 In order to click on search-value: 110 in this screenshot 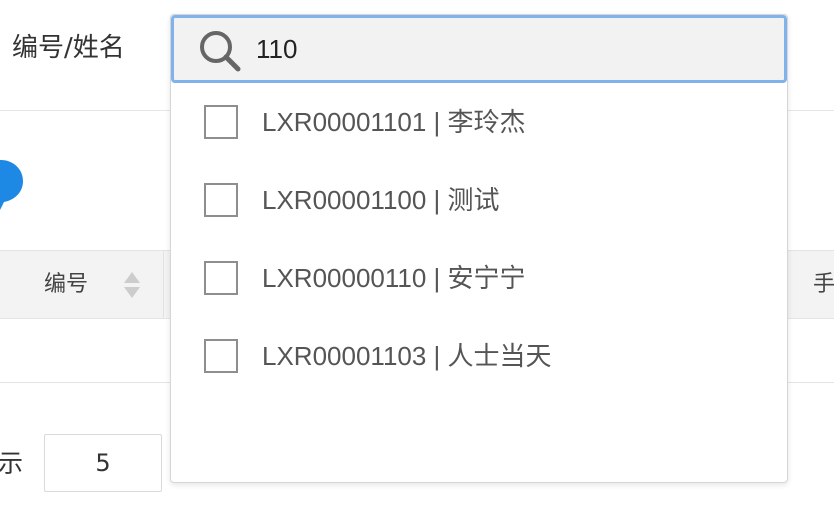, I will do `click(277, 49)`.